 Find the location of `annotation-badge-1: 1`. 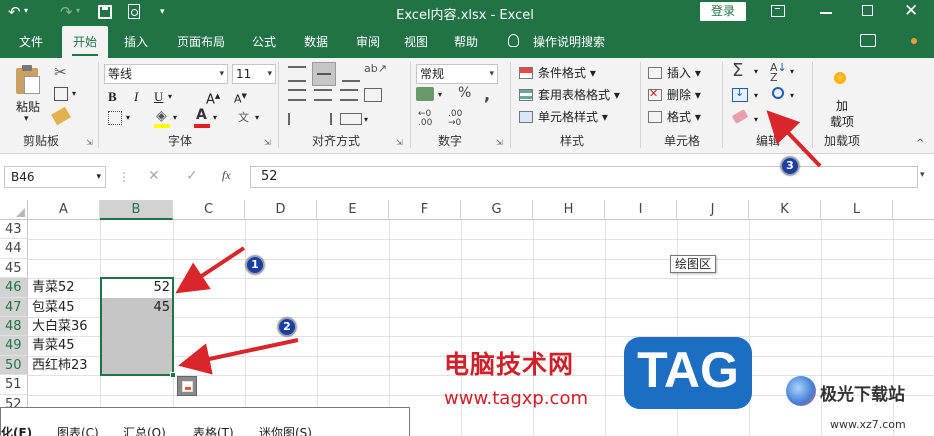

annotation-badge-1: 1 is located at coordinates (255, 265).